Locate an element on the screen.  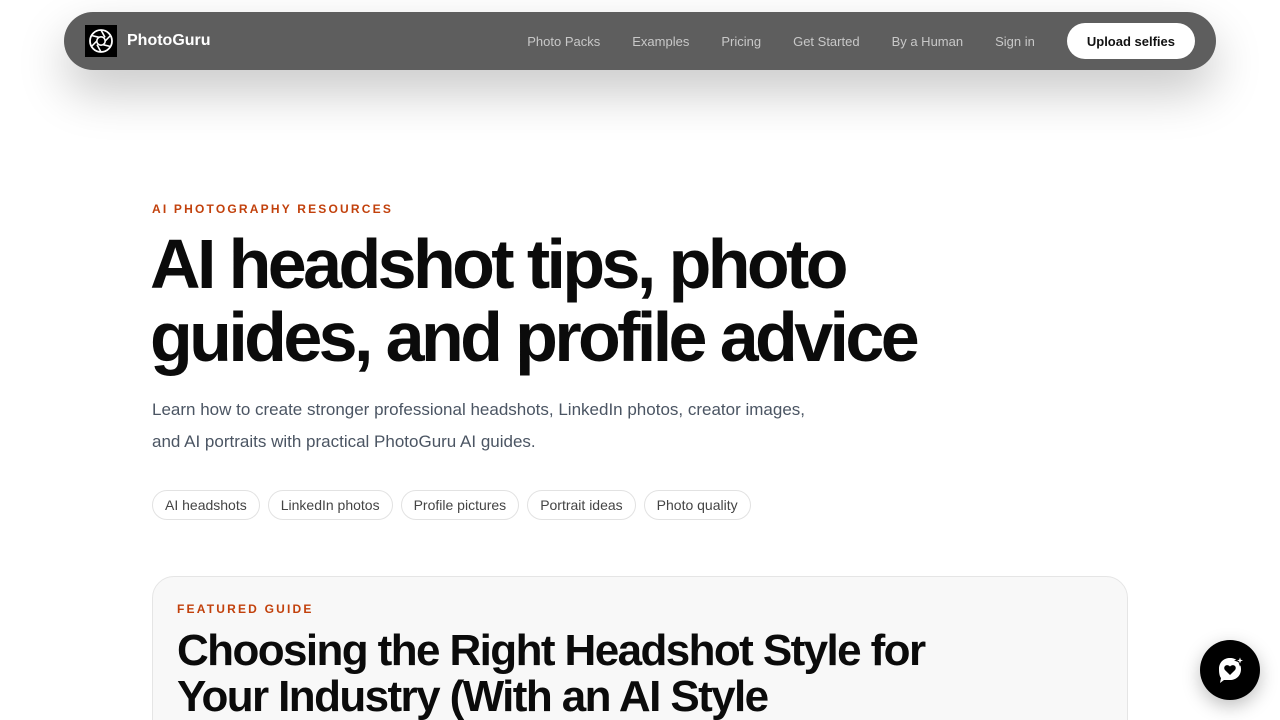
brand: PhotoGuru is located at coordinates (148, 41).